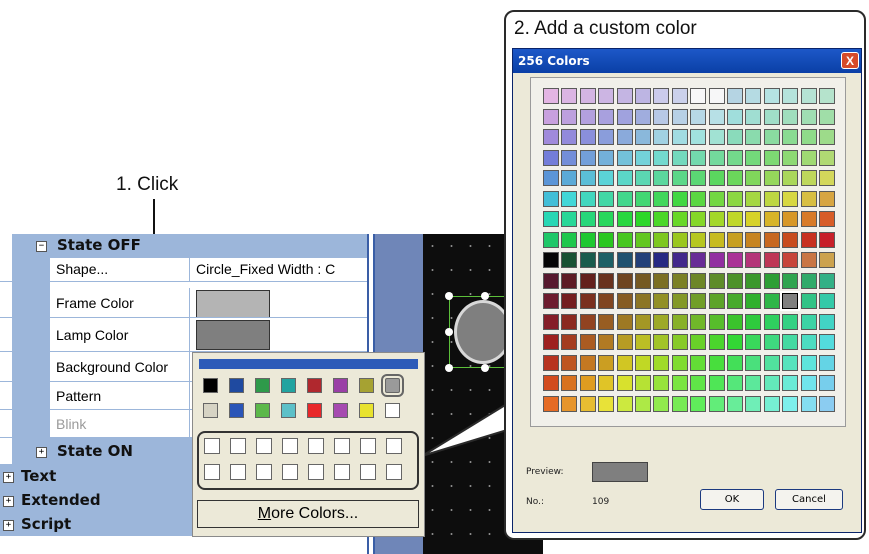 The width and height of the screenshot is (869, 554). Describe the element at coordinates (732, 499) in the screenshot. I see `ok-button: OK` at that location.